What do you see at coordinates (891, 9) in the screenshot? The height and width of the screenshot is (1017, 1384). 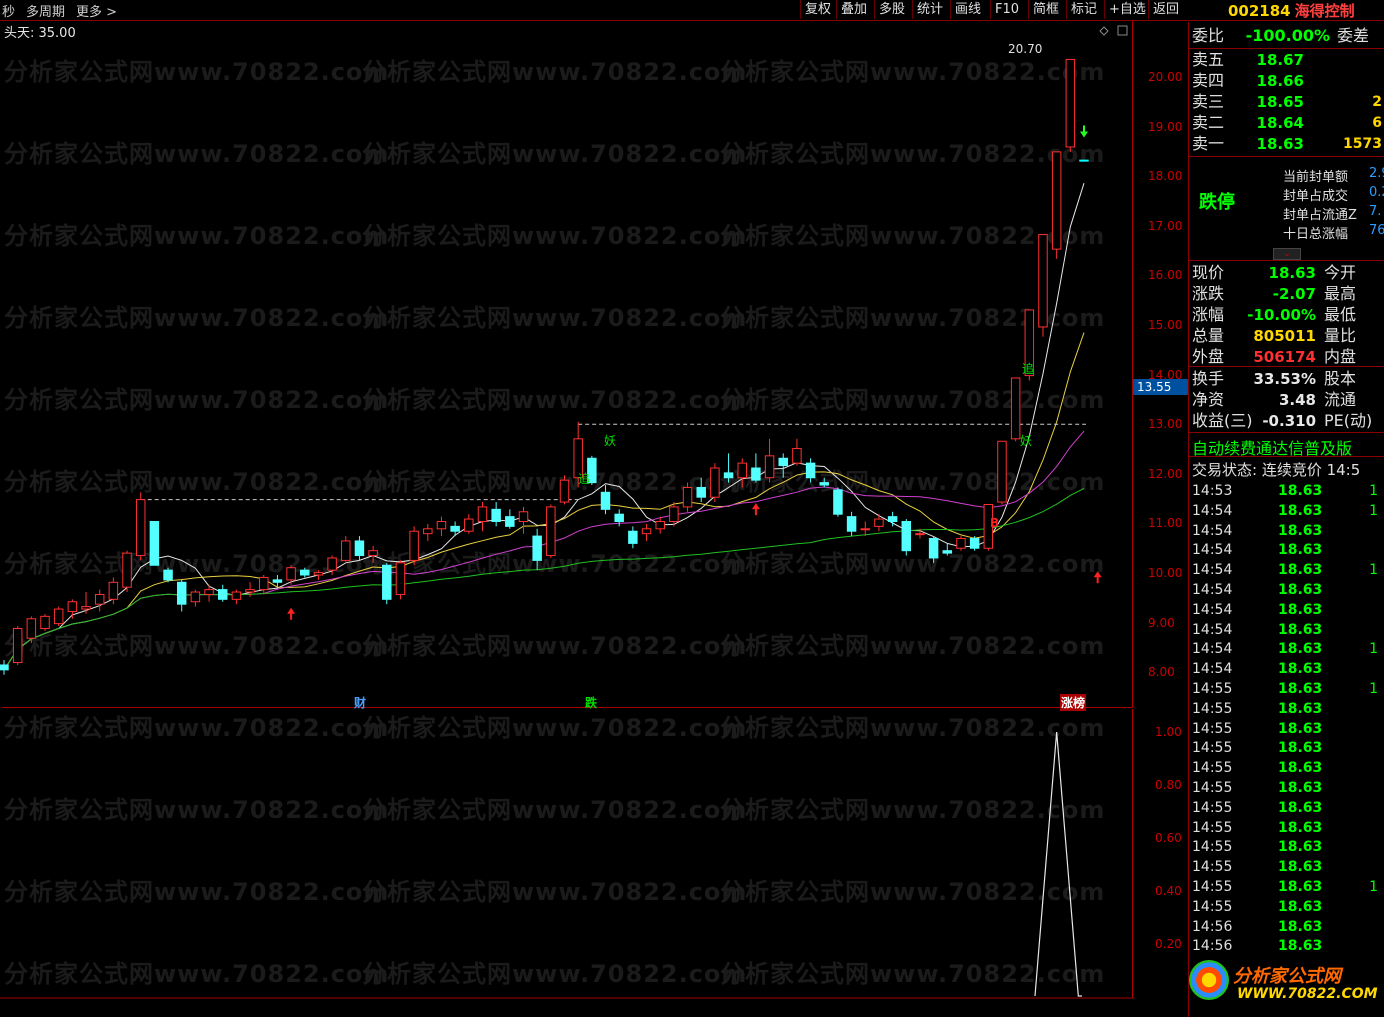 I see `multi-stock-button: 多股` at bounding box center [891, 9].